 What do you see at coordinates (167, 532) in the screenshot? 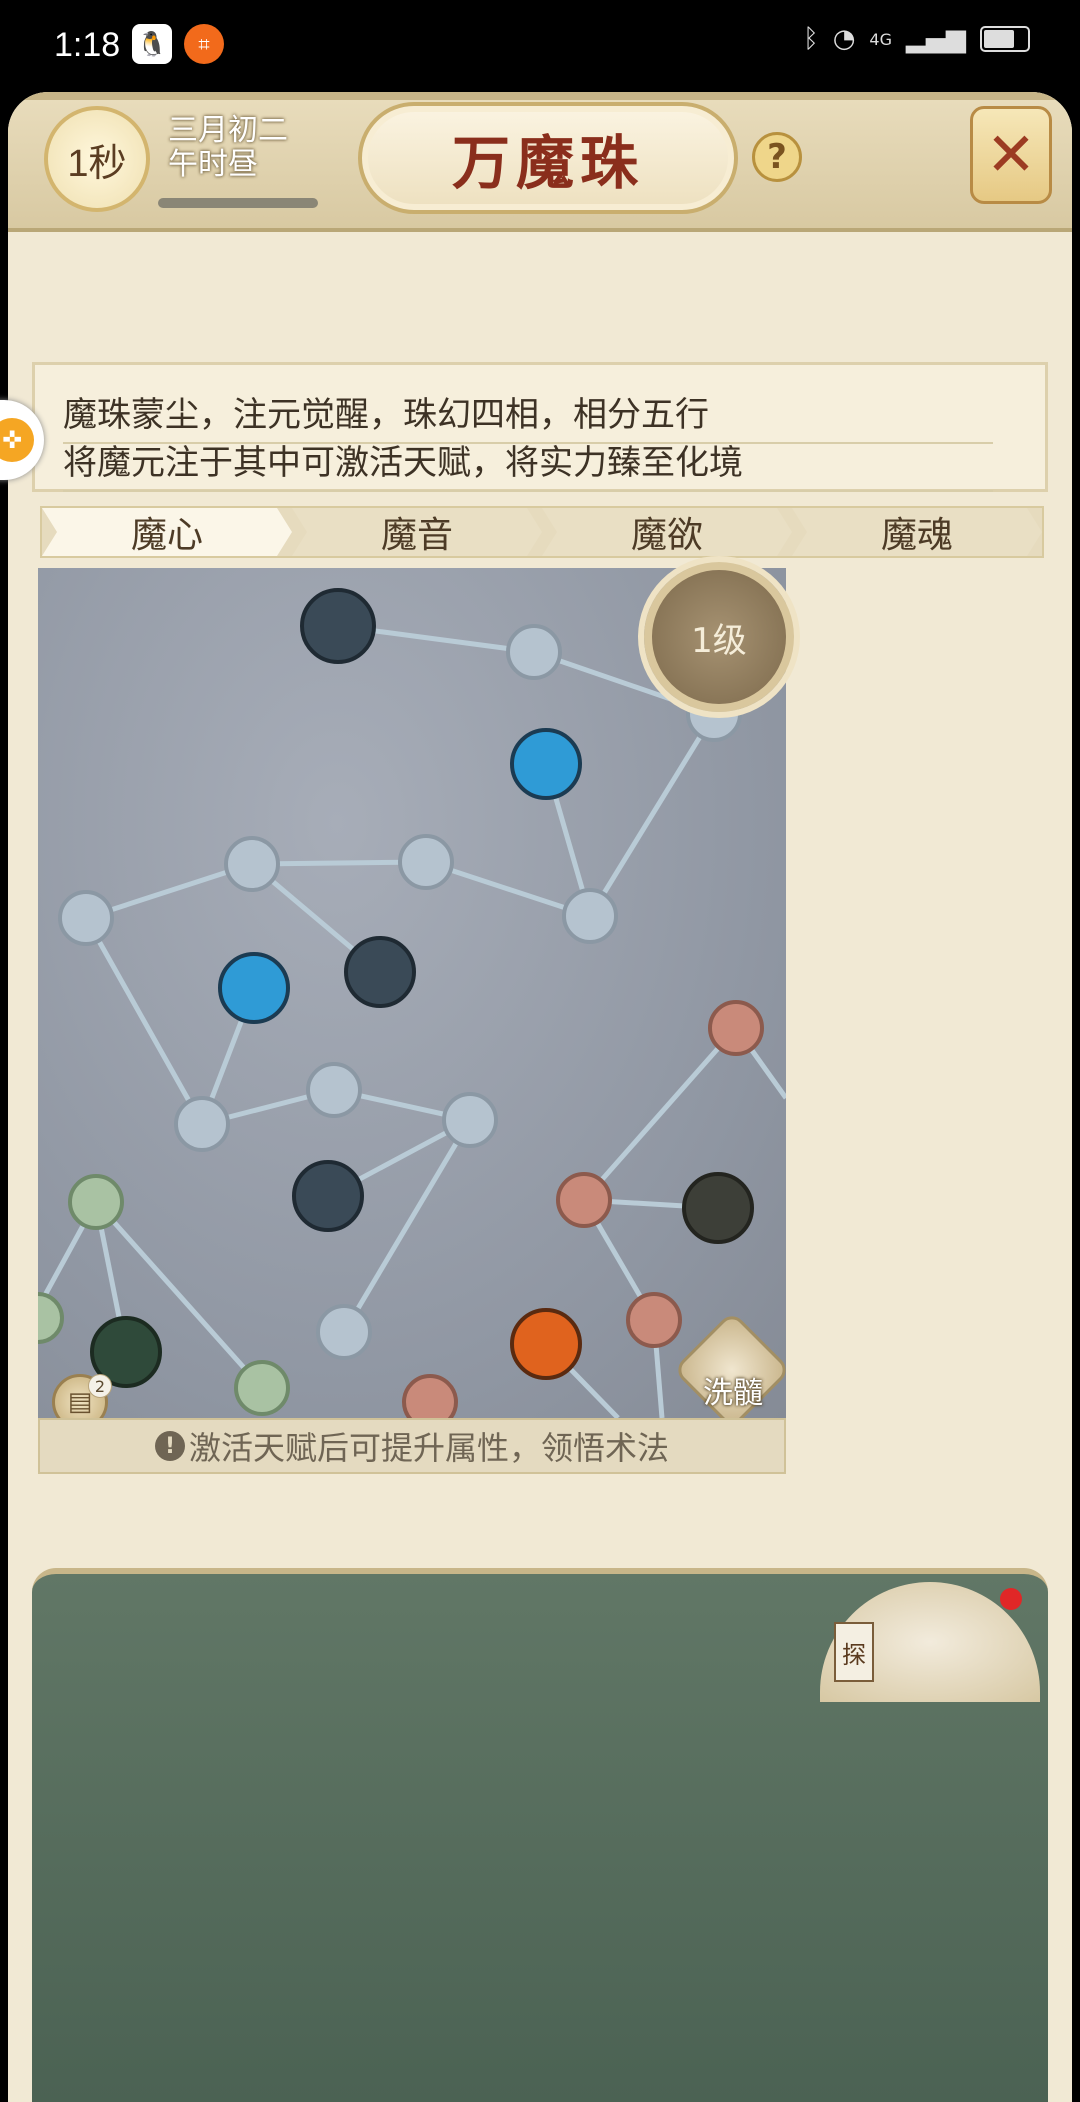
I see `tab-mo-xin: 魔心` at bounding box center [167, 532].